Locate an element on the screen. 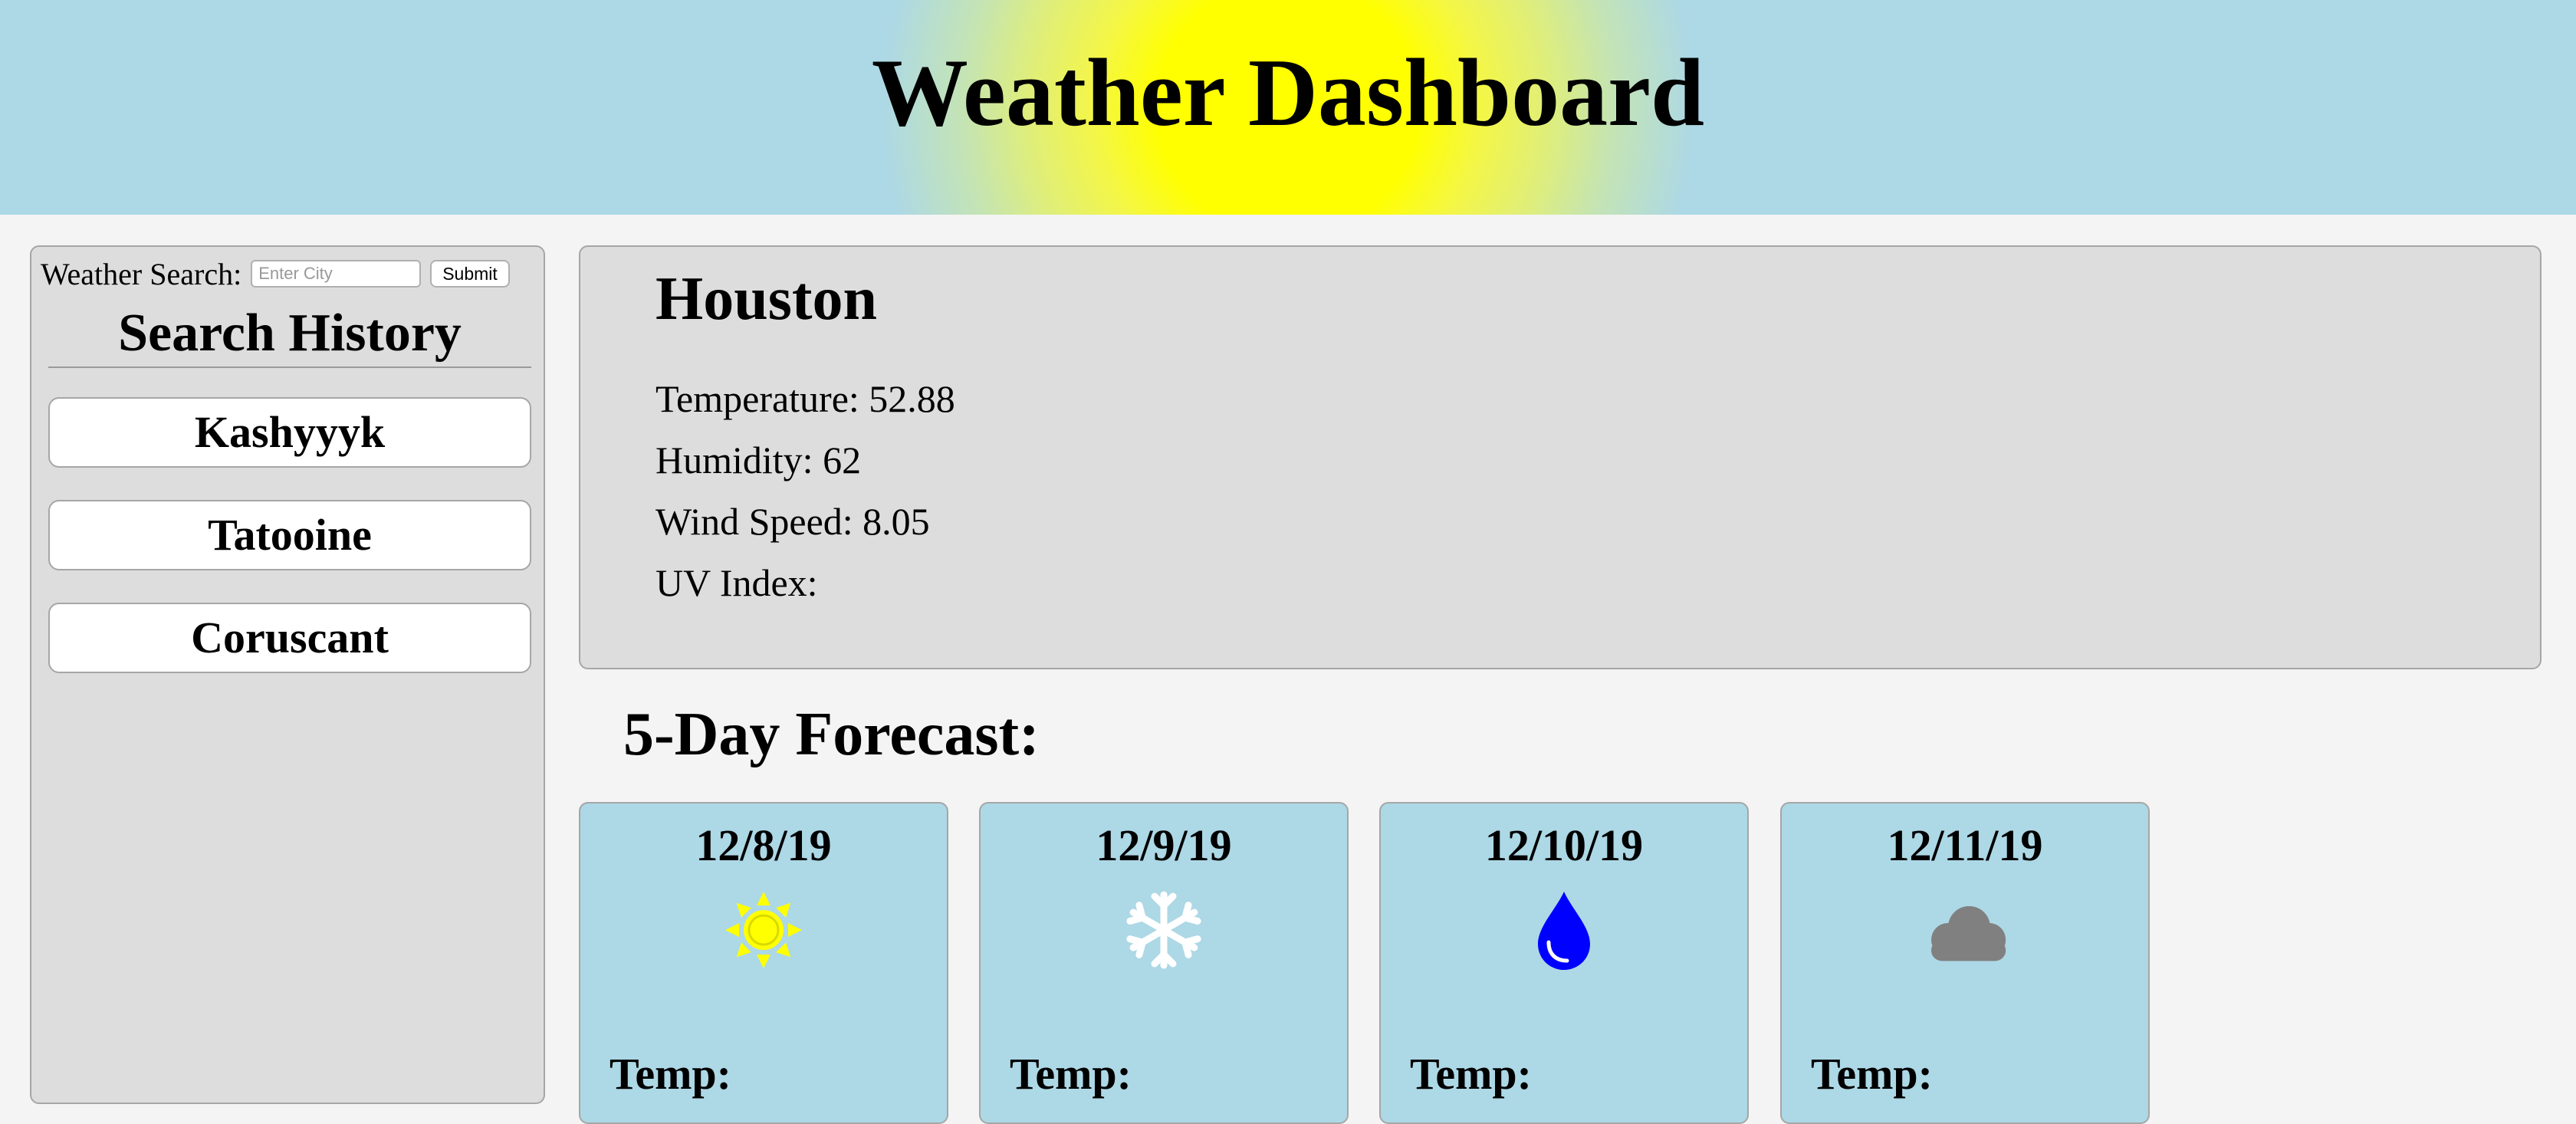 The height and width of the screenshot is (1124, 2576). forecast-title: 5-Day Forecast: is located at coordinates (831, 734).